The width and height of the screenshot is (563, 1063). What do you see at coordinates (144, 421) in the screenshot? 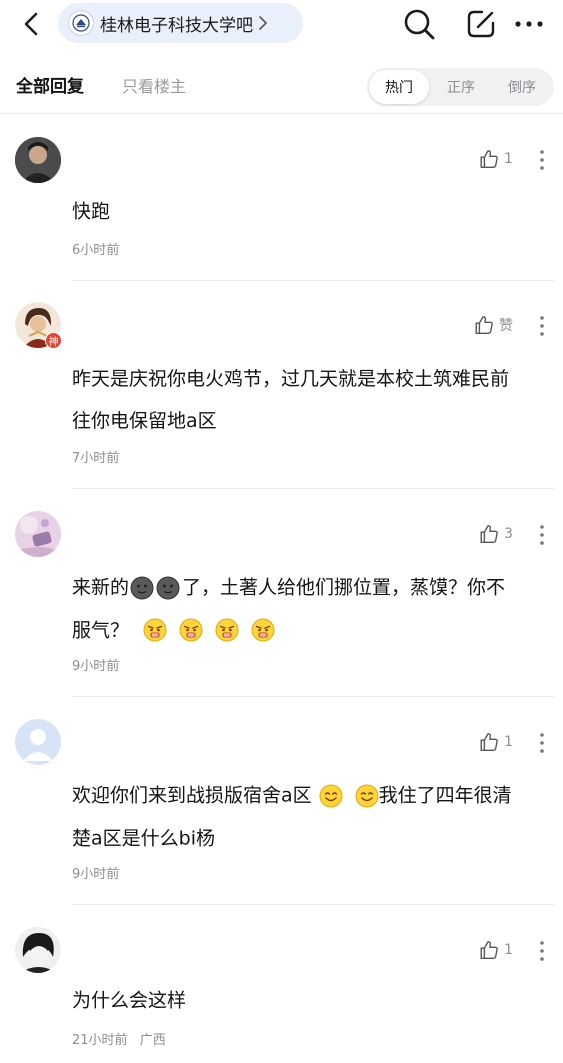
I see `comment-text-line: 往你电保留地a区` at bounding box center [144, 421].